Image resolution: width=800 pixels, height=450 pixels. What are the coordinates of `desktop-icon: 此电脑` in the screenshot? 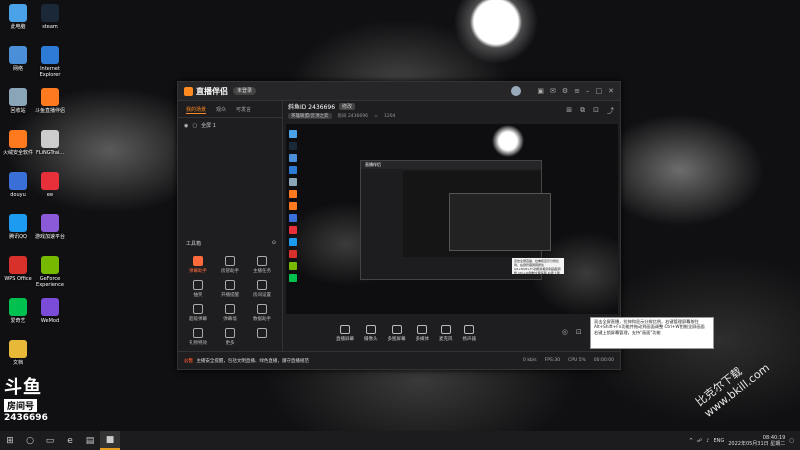 It's located at (18, 17).